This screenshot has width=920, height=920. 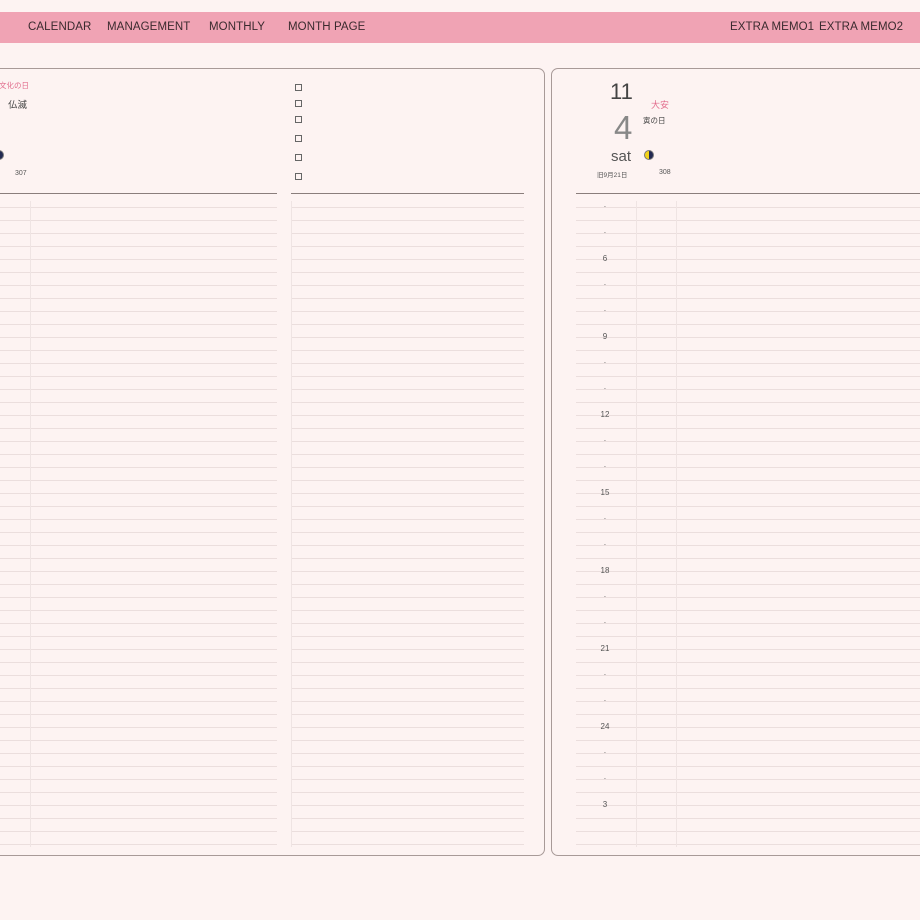 What do you see at coordinates (2, 155) in the screenshot?
I see `half-moon-icon` at bounding box center [2, 155].